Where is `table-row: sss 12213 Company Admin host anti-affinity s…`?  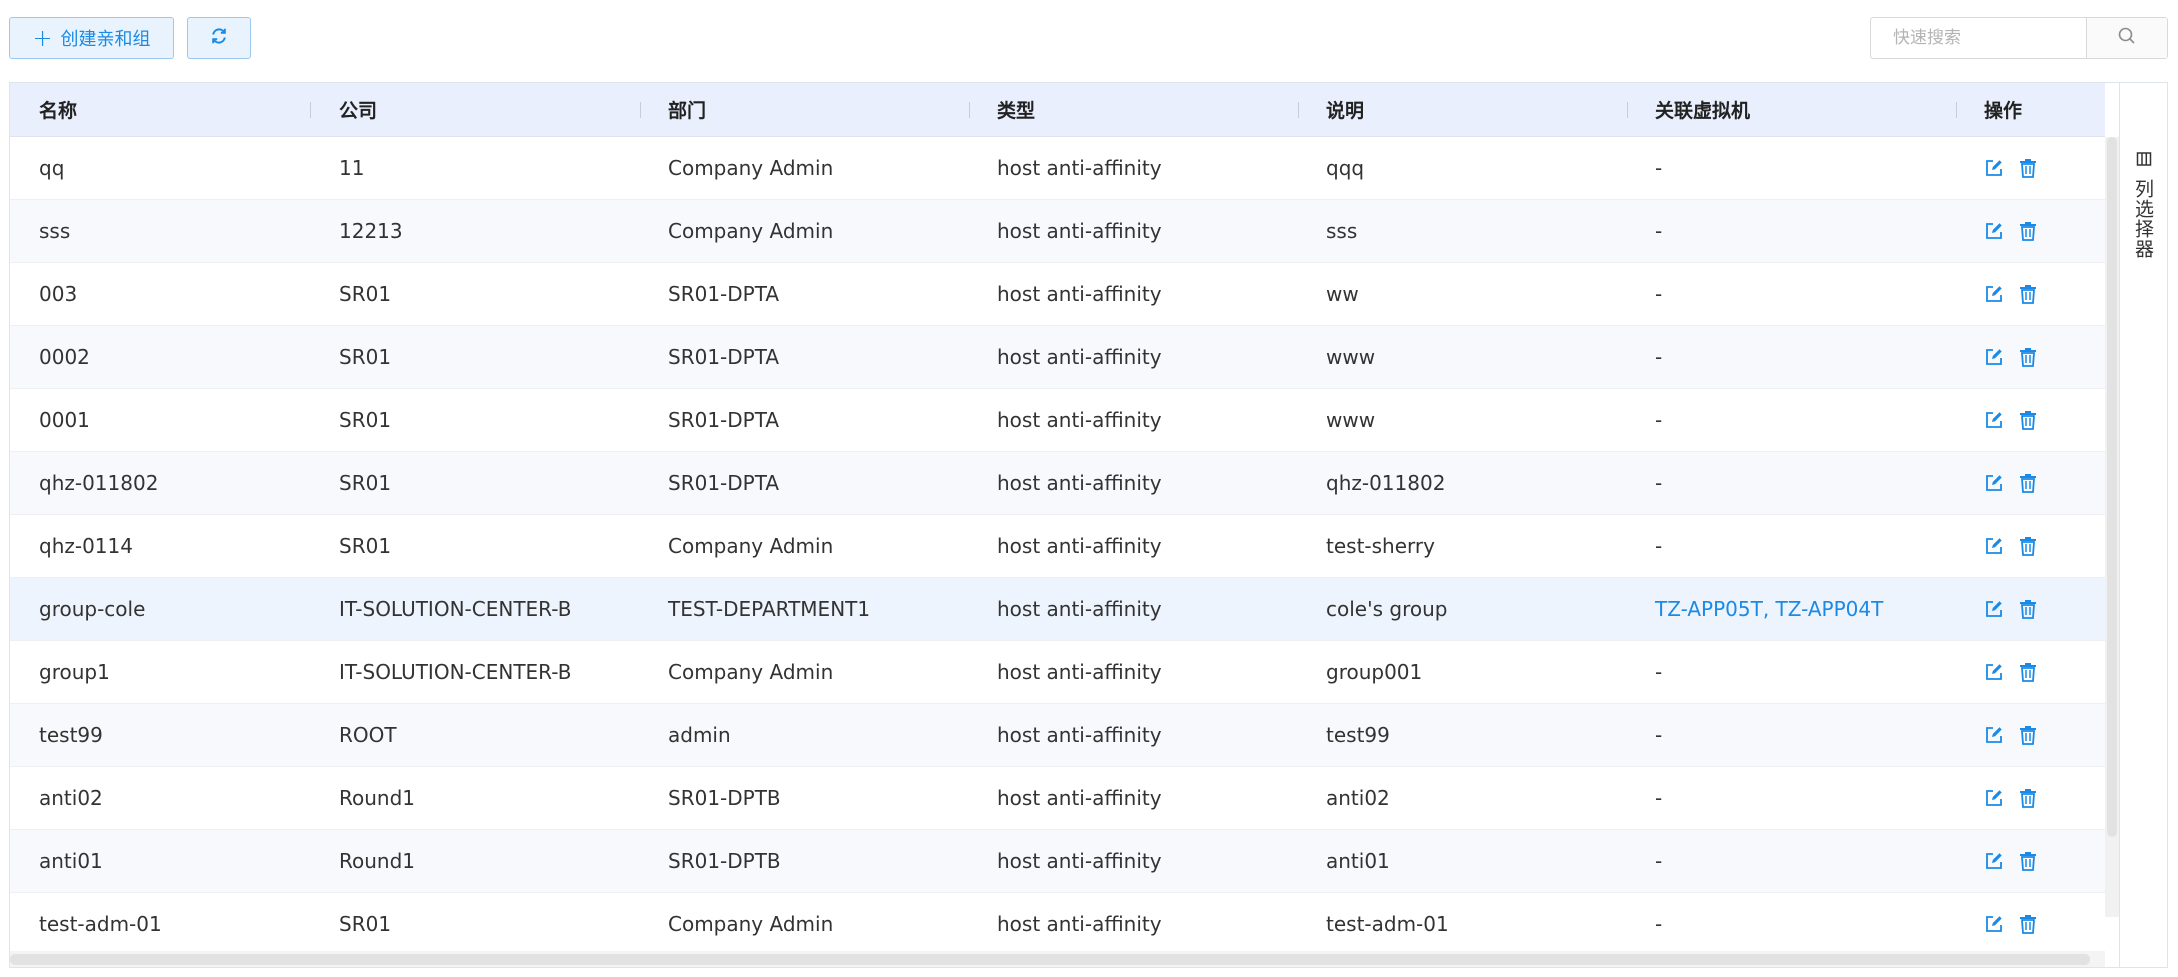
table-row: sss 12213 Company Admin host anti-affinity s… is located at coordinates (1057, 231).